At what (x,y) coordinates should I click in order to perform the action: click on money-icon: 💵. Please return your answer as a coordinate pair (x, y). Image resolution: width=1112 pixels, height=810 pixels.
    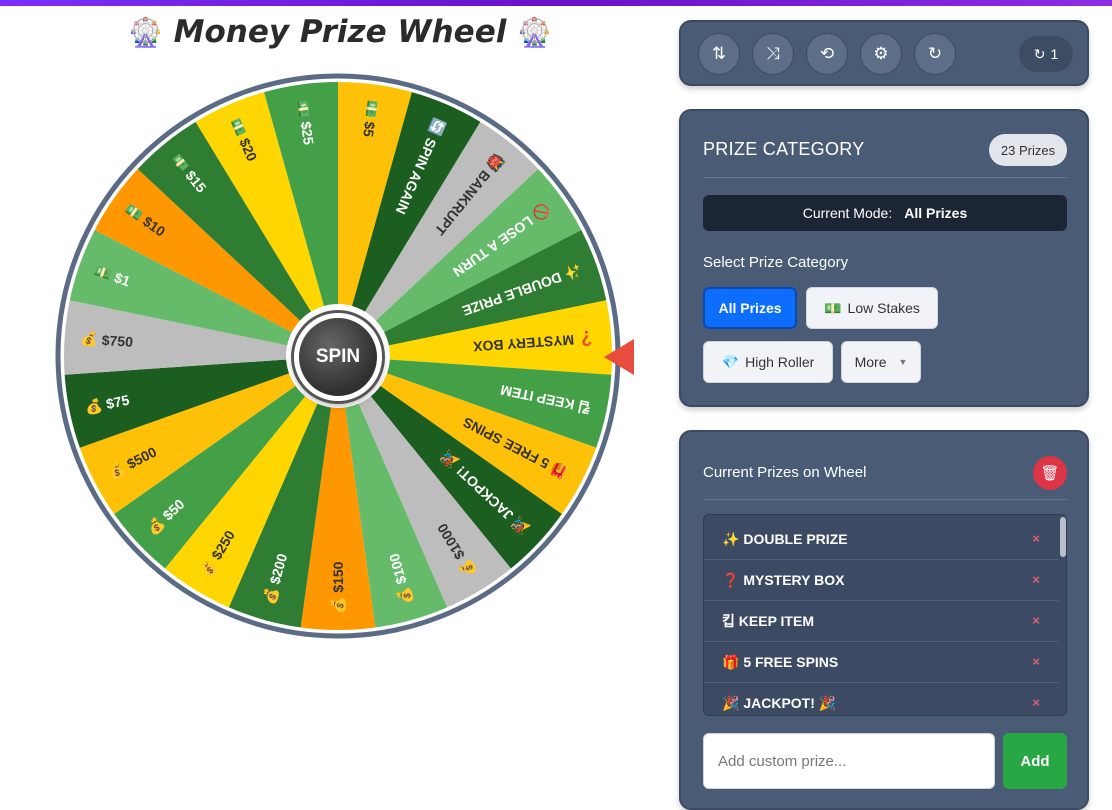
    Looking at the image, I should click on (833, 307).